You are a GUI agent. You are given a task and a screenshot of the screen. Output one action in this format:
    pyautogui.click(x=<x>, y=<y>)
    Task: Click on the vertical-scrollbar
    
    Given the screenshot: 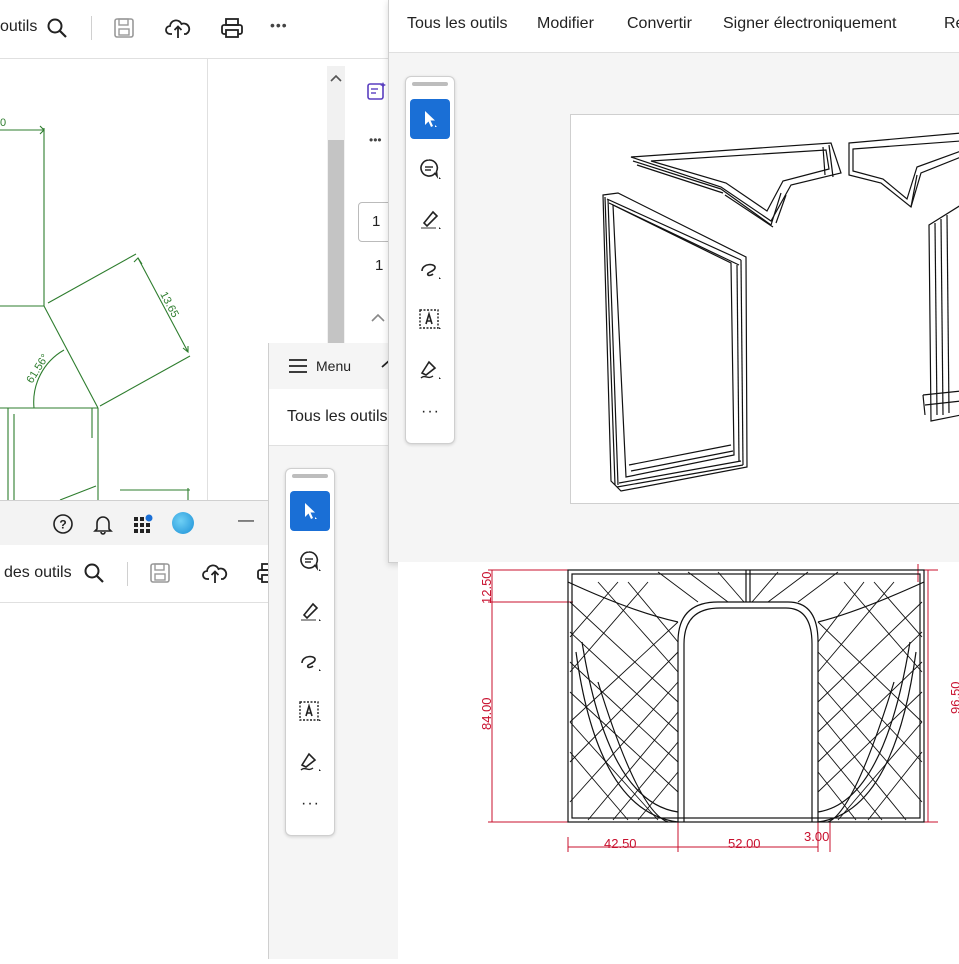 What is the action you would take?
    pyautogui.click(x=336, y=211)
    